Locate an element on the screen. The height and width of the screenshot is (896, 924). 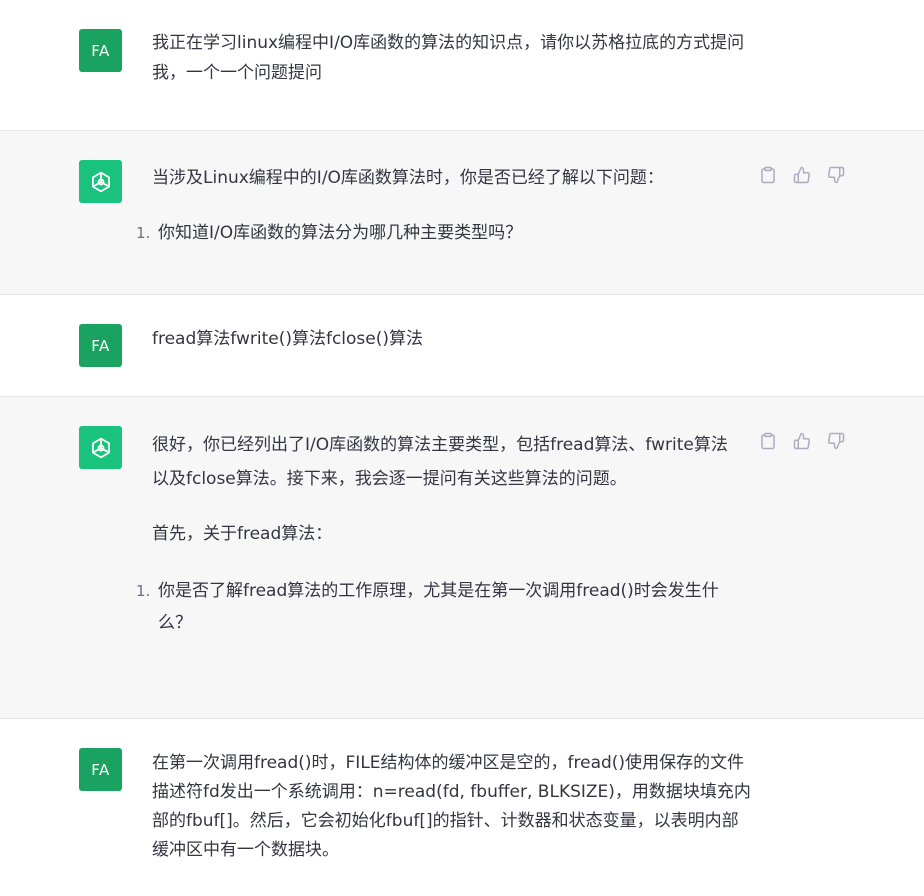
message-list: 1. 你知道I/O库函数的算法分为哪几种主要类型吗？ is located at coordinates (440, 233).